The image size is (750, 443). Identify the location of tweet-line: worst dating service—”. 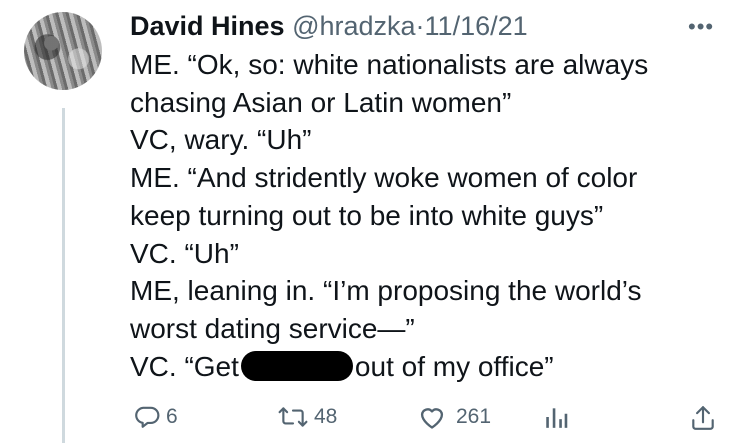
(272, 328).